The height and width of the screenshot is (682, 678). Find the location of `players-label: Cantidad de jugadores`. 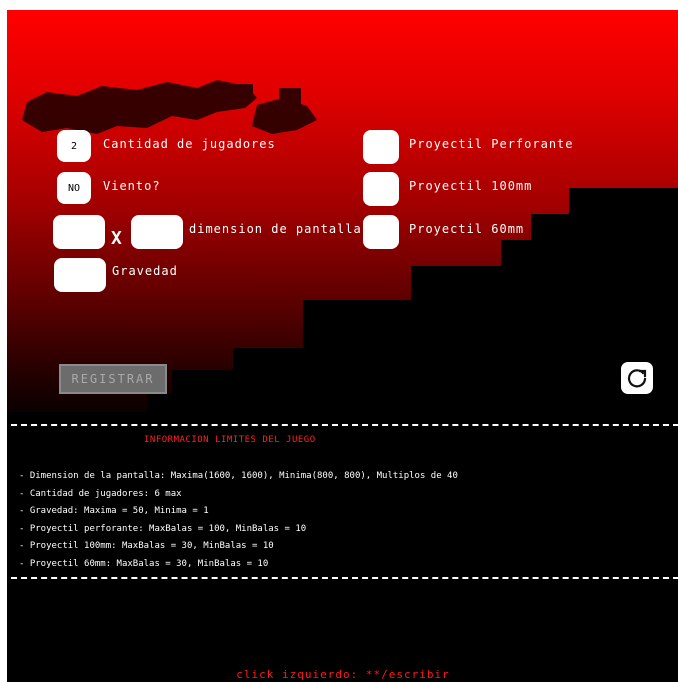

players-label: Cantidad de jugadores is located at coordinates (189, 144).